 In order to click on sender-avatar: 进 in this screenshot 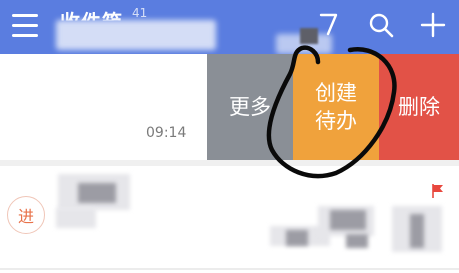, I will do `click(26, 215)`.